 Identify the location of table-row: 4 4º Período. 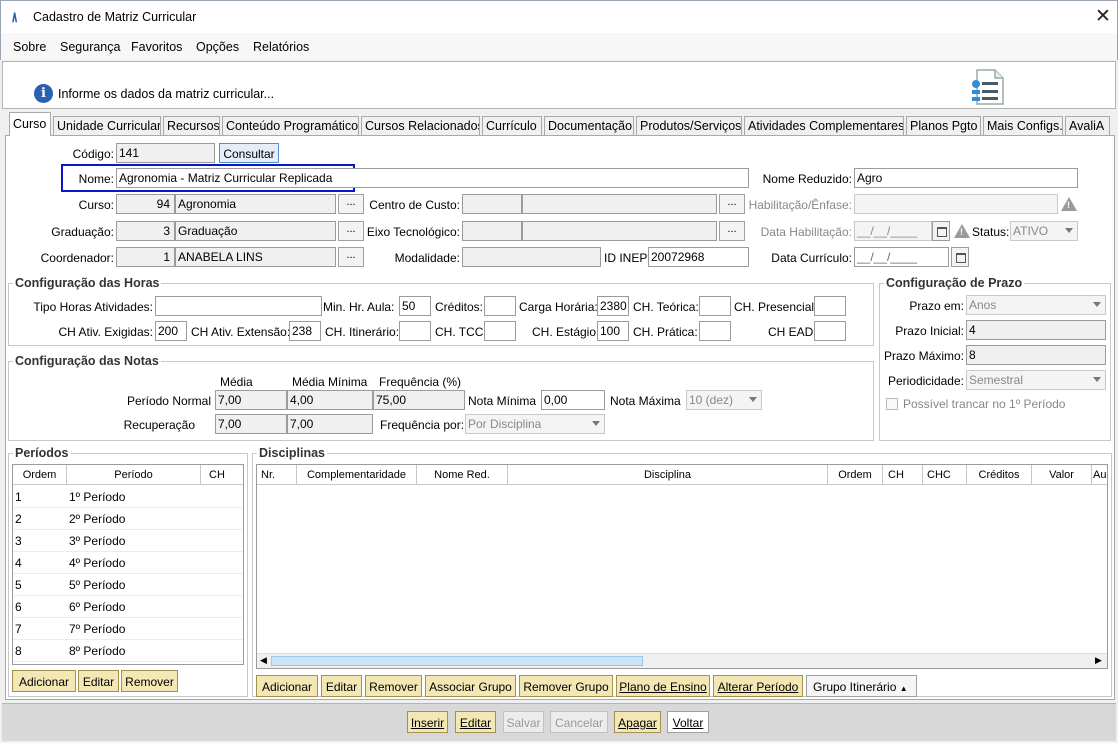
(128, 563).